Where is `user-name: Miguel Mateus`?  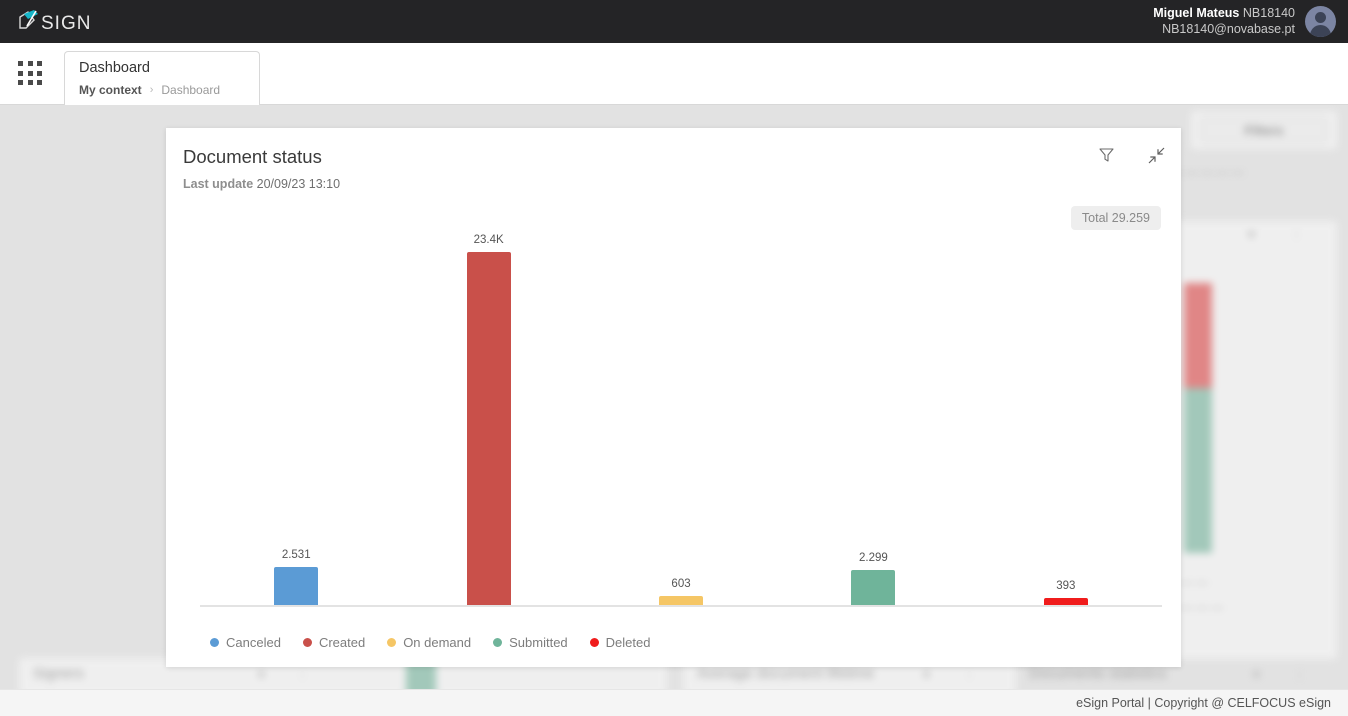
user-name: Miguel Mateus is located at coordinates (1196, 12).